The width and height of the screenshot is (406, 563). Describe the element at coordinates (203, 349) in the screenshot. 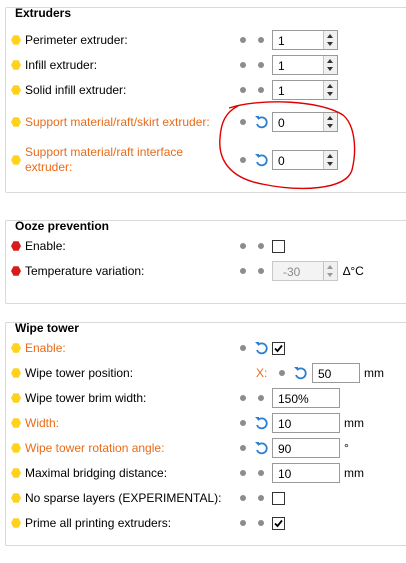

I see `wipe-enable-row: Enable:` at that location.